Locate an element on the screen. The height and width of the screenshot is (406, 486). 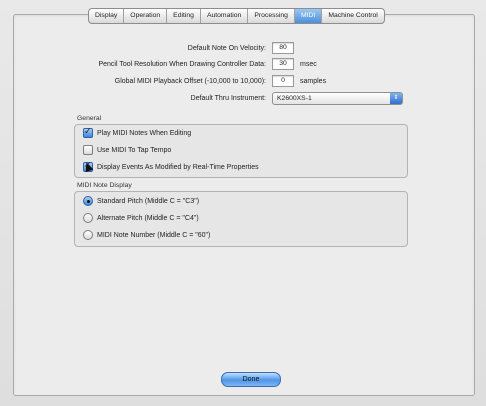
velocity-field: 80 is located at coordinates (283, 48).